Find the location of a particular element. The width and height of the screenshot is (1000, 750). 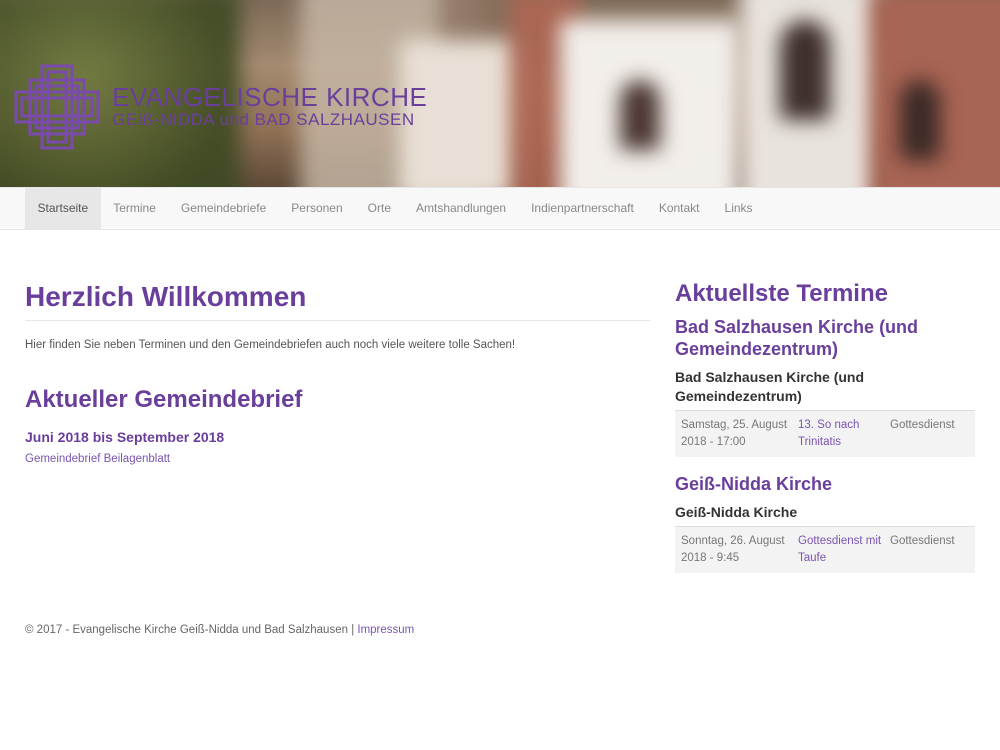

logo-title: EVANGELISCHE KIRCHE is located at coordinates (270, 97).